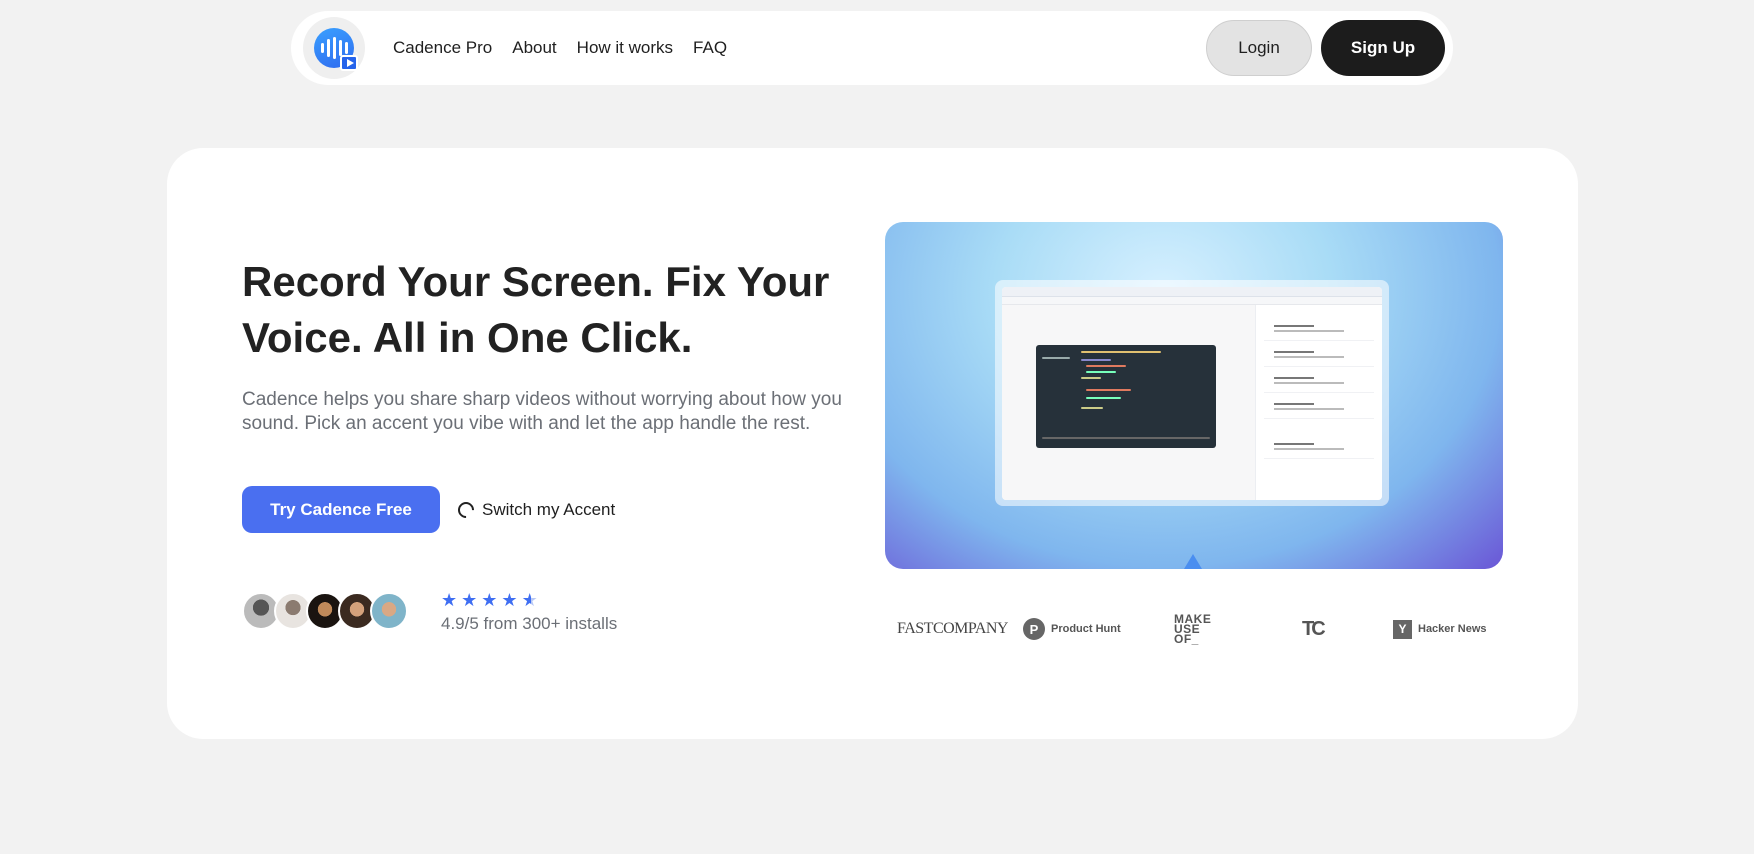 The width and height of the screenshot is (1754, 854). Describe the element at coordinates (1452, 629) in the screenshot. I see `hacker-news-label: Hacker News` at that location.